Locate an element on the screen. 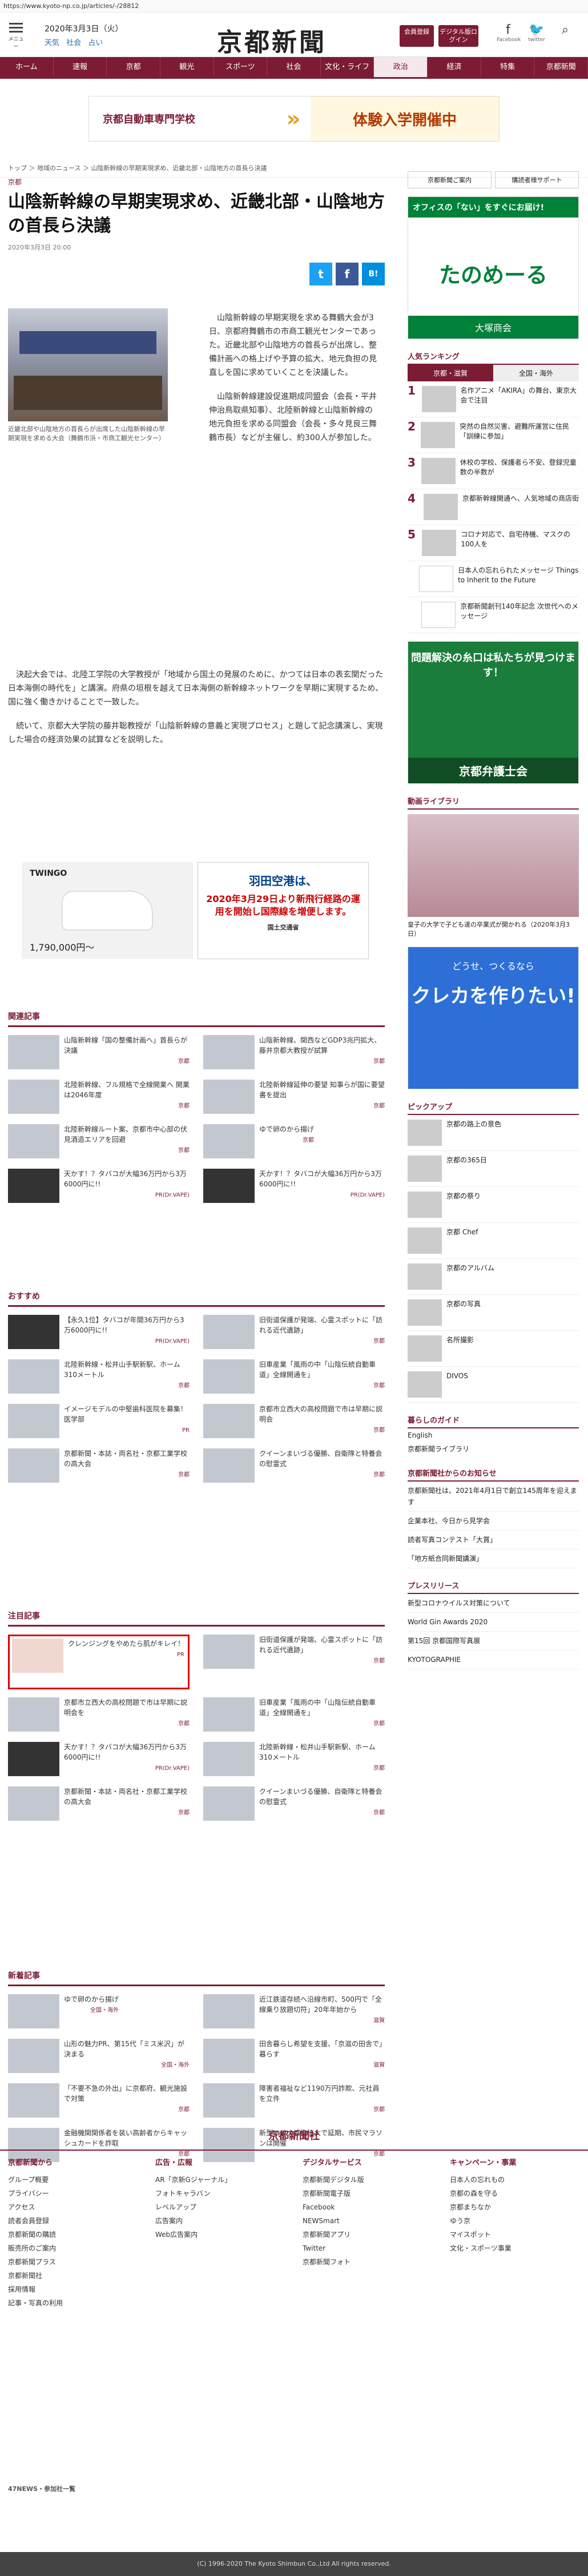 The width and height of the screenshot is (588, 2576). facebook-share-icon: f is located at coordinates (347, 274).